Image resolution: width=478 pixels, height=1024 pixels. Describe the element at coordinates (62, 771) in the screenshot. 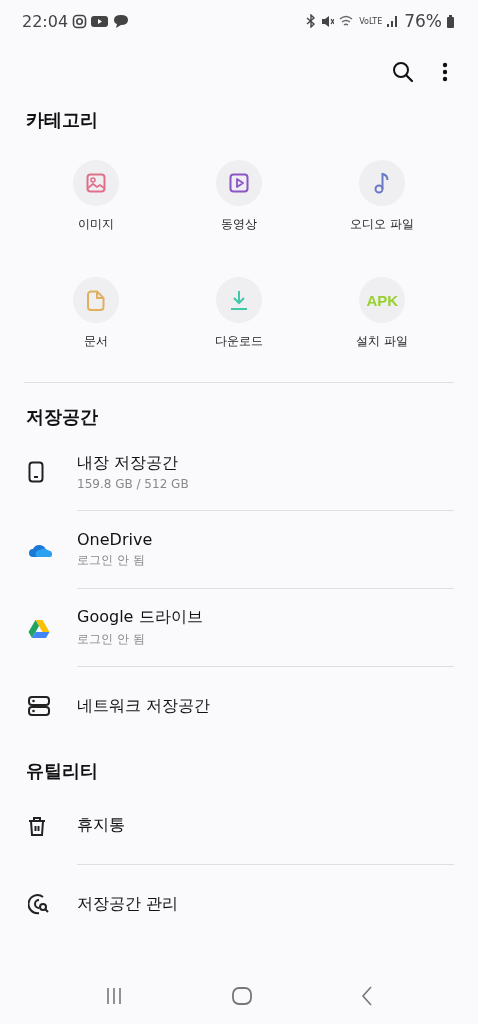

I see `section-heading: 유틸리티` at that location.